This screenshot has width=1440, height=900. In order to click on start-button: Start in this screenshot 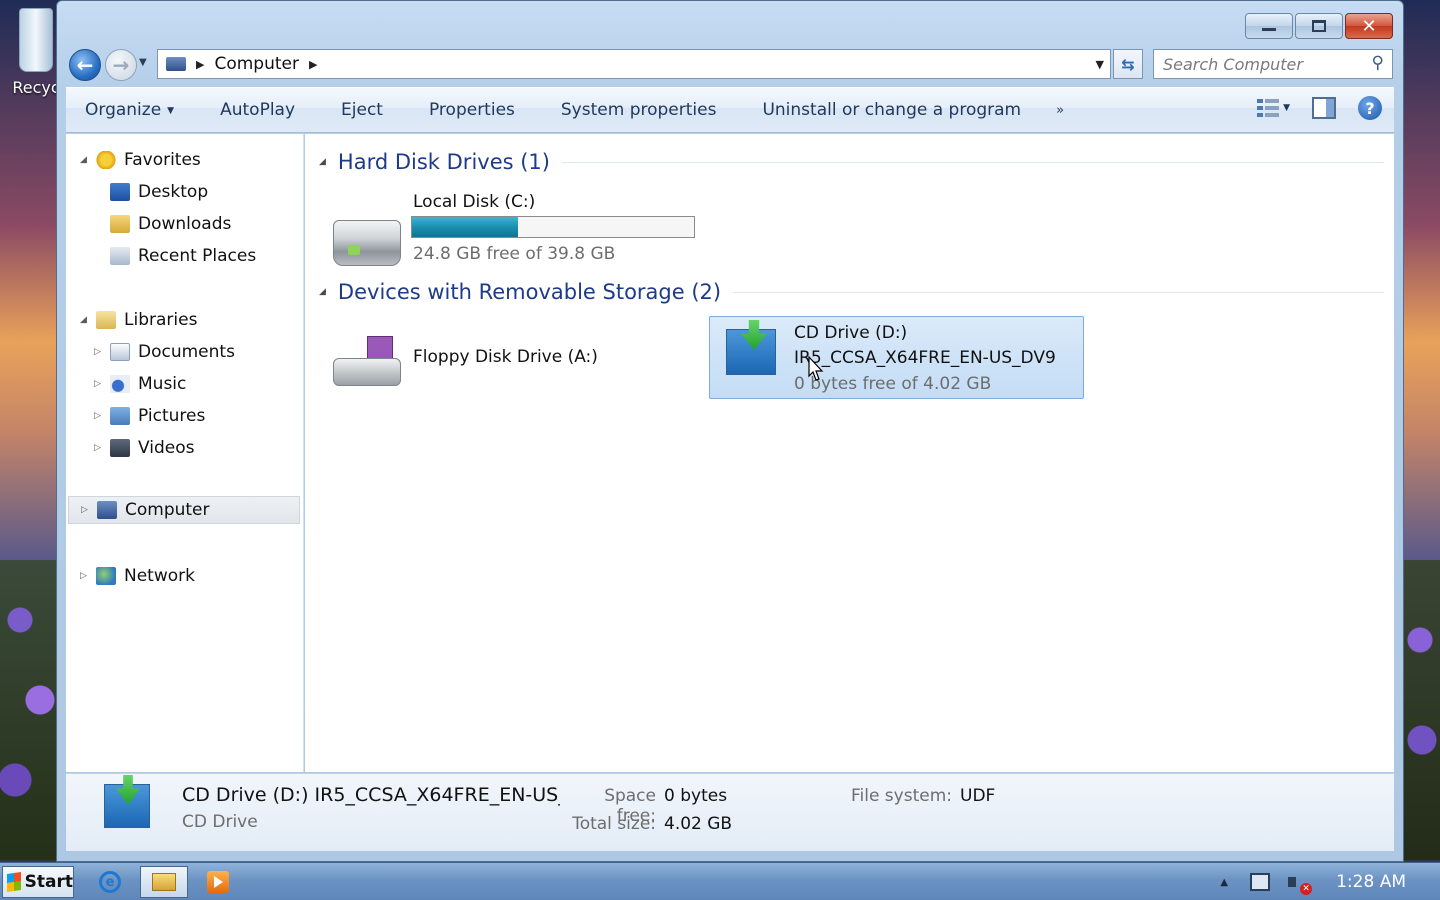, I will do `click(38, 882)`.